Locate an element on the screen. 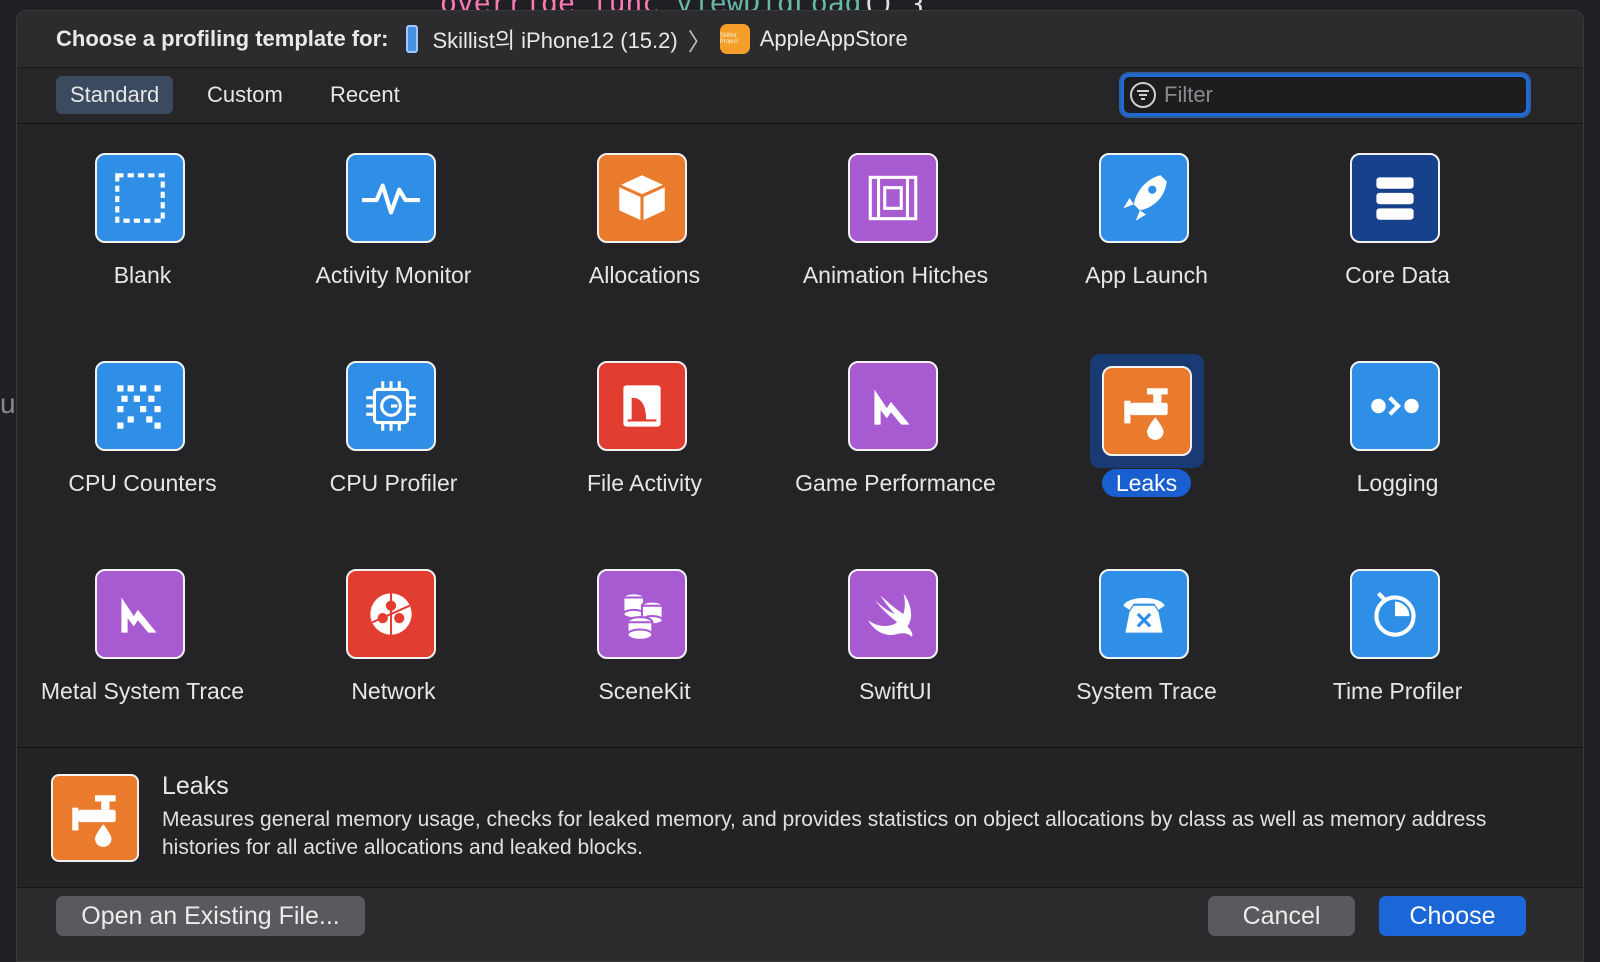 Image resolution: width=1600 pixels, height=962 pixels. blank-icon is located at coordinates (140, 198).